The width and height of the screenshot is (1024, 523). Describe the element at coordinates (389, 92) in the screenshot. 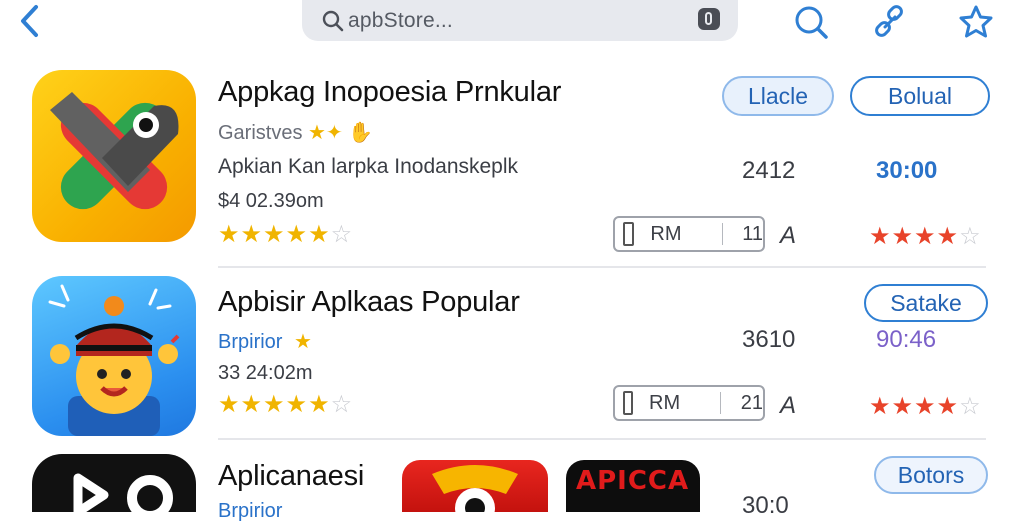

I see `app-title: Appkag Inopoesia Prnkular` at that location.